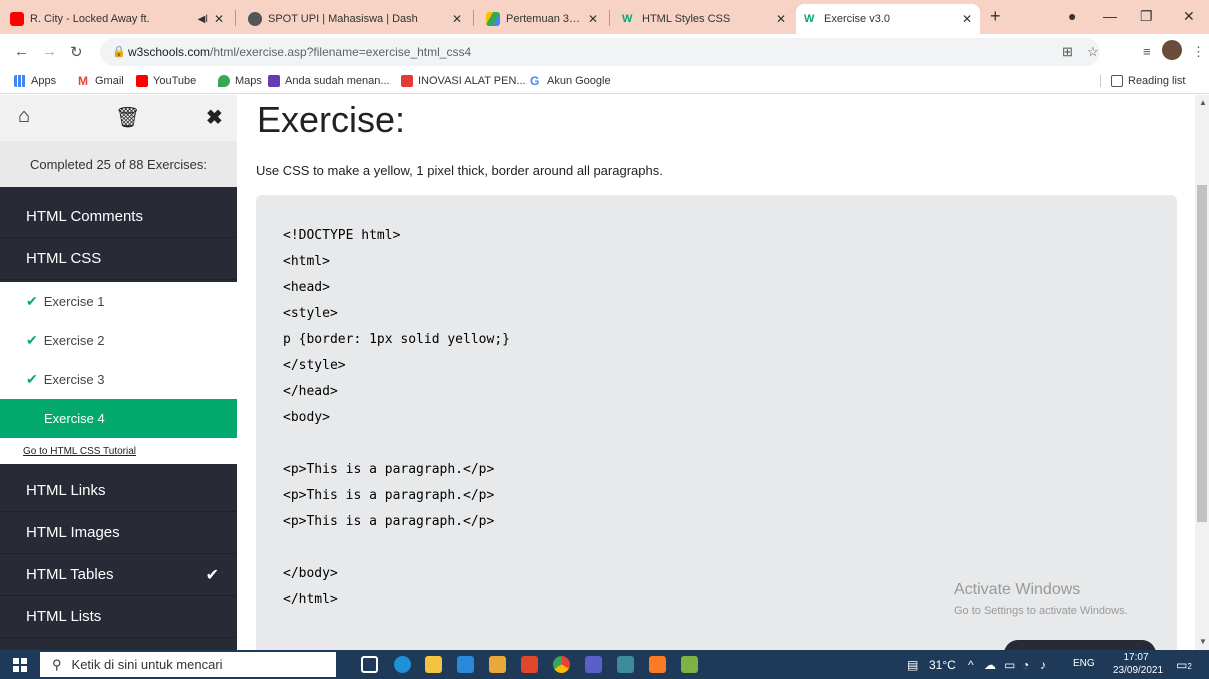 Image resolution: width=1209 pixels, height=679 pixels. I want to click on close-window-button: ✕, so click(1189, 16).